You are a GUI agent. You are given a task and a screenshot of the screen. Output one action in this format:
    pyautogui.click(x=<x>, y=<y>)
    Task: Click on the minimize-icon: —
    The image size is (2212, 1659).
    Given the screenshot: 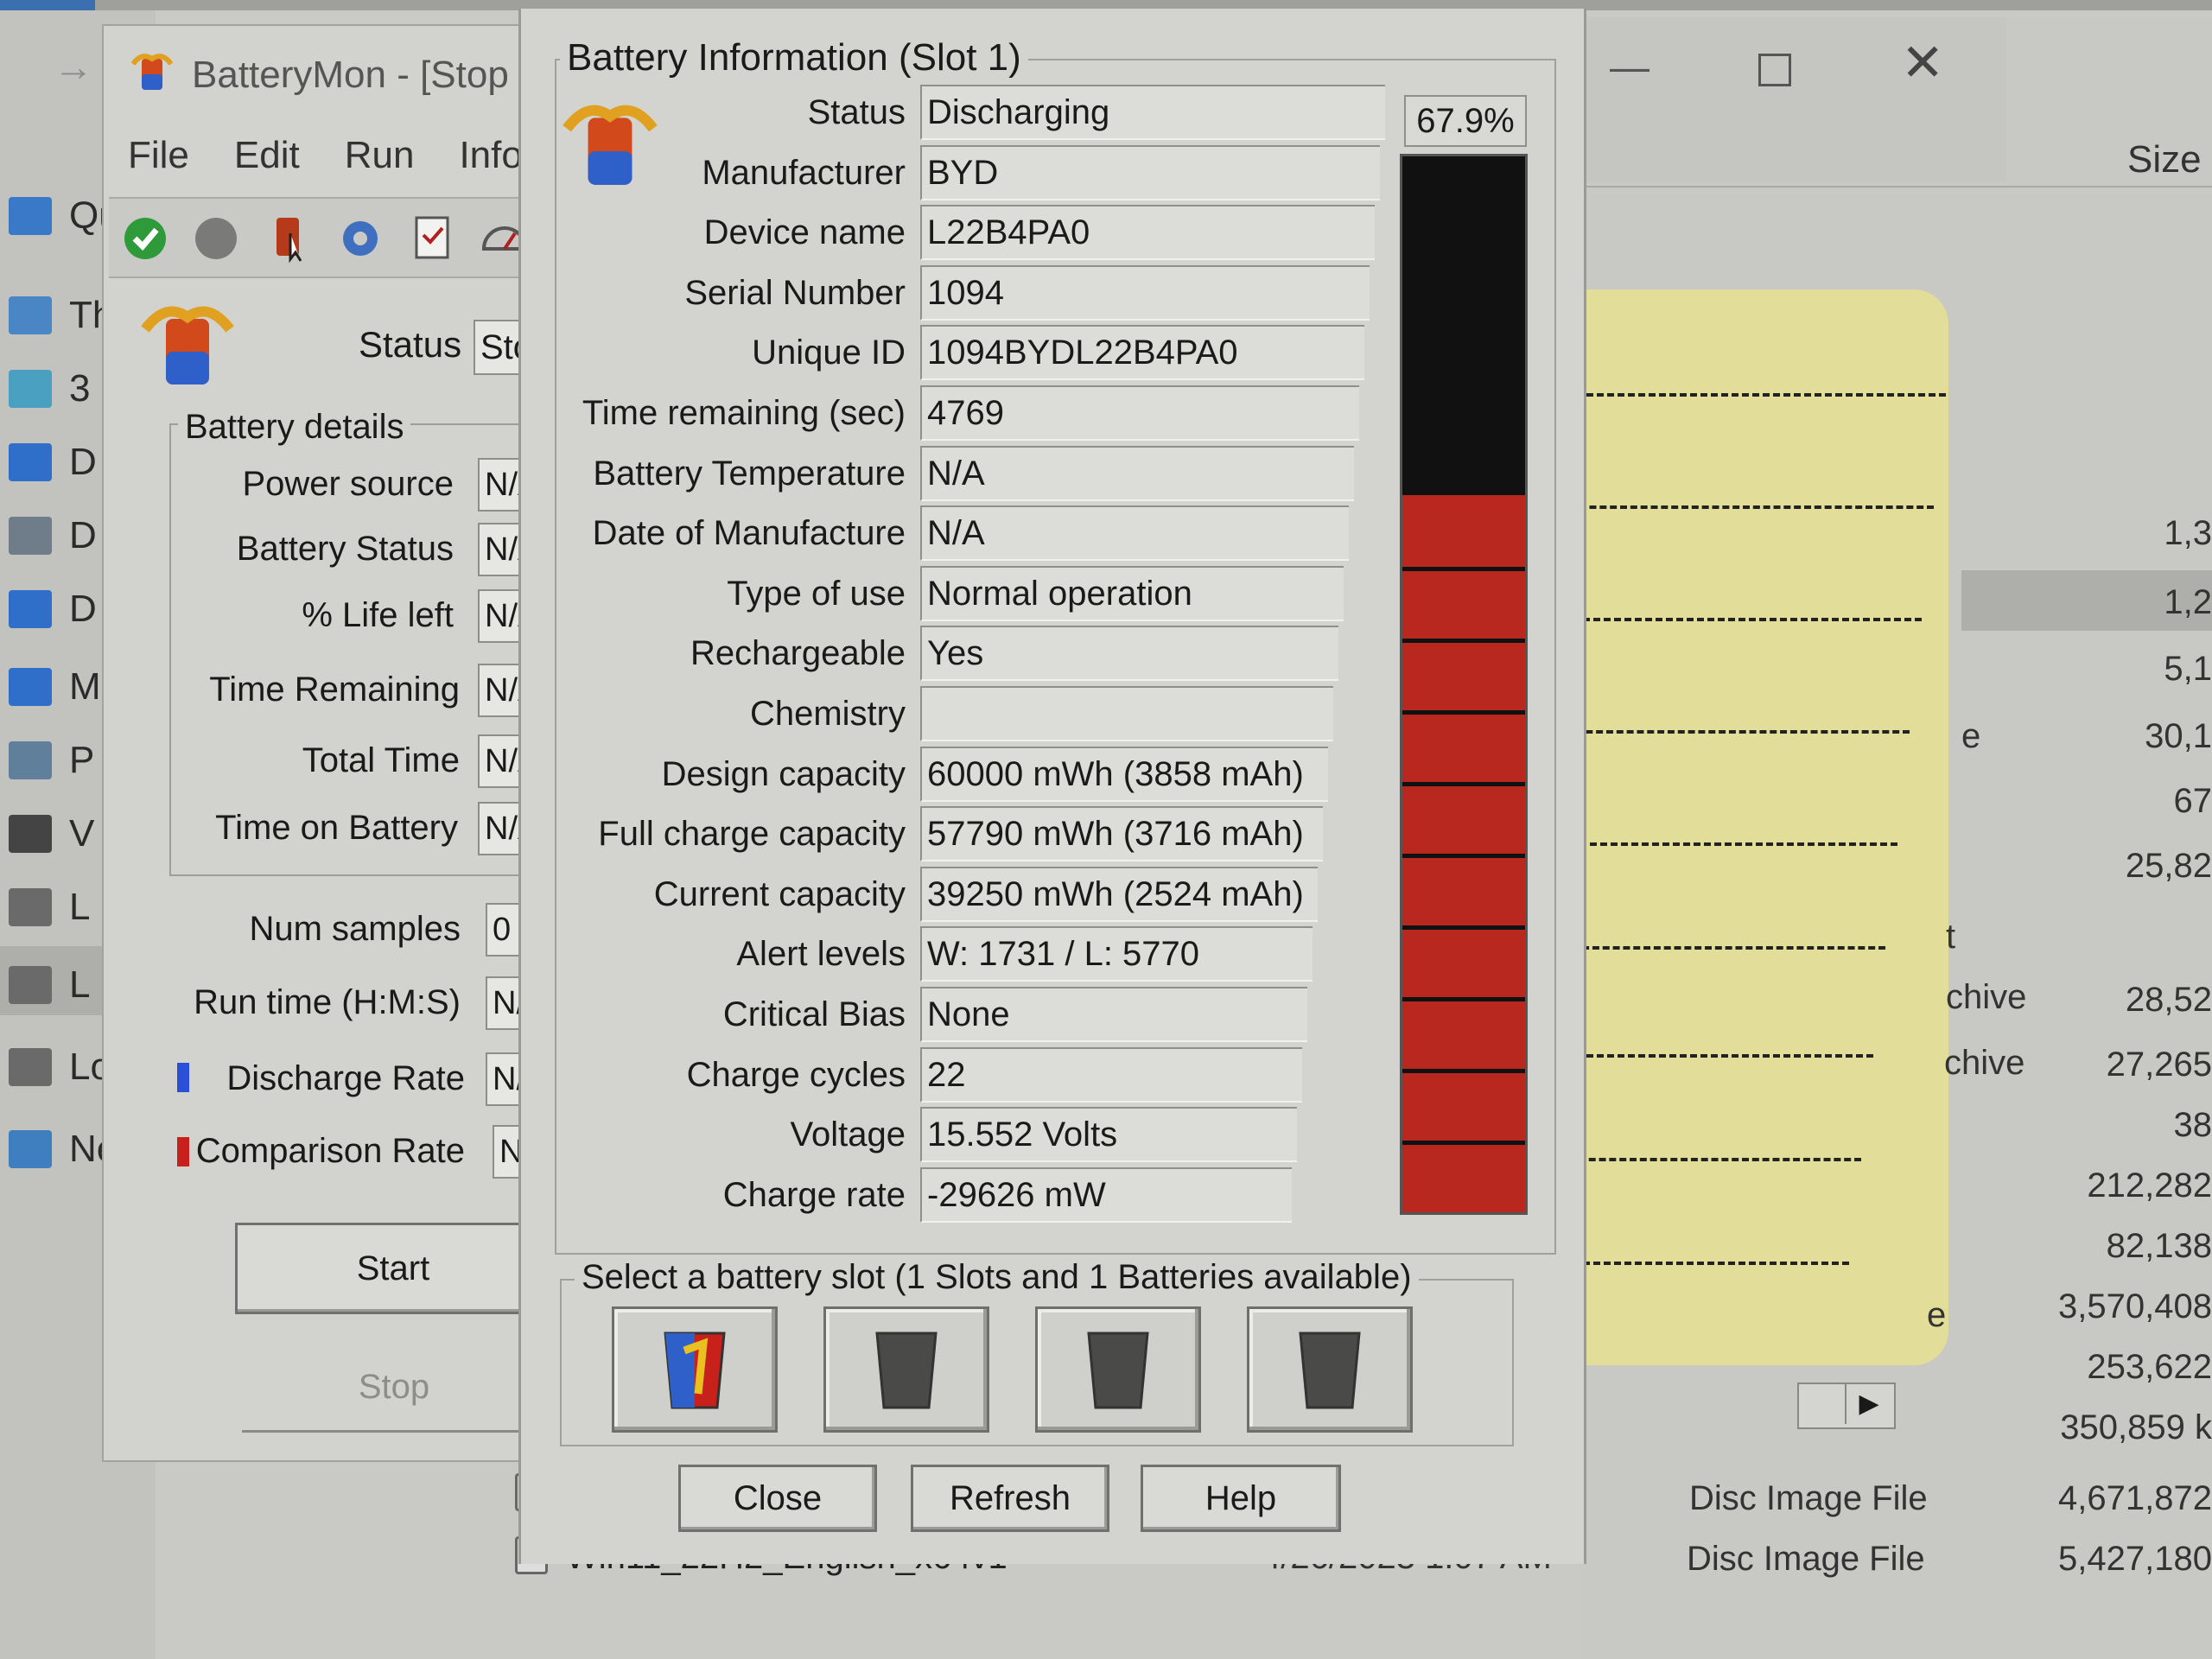 What is the action you would take?
    pyautogui.click(x=1629, y=66)
    